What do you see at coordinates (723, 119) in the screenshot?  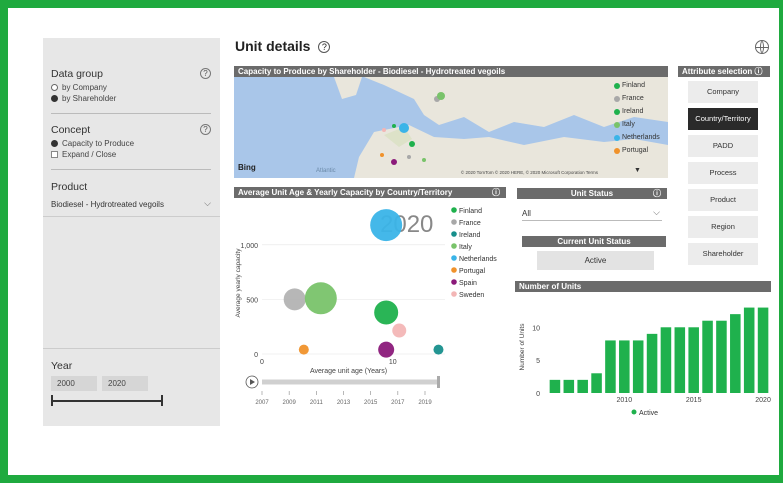 I see `attribute-button-country-territory: Country/Territory` at bounding box center [723, 119].